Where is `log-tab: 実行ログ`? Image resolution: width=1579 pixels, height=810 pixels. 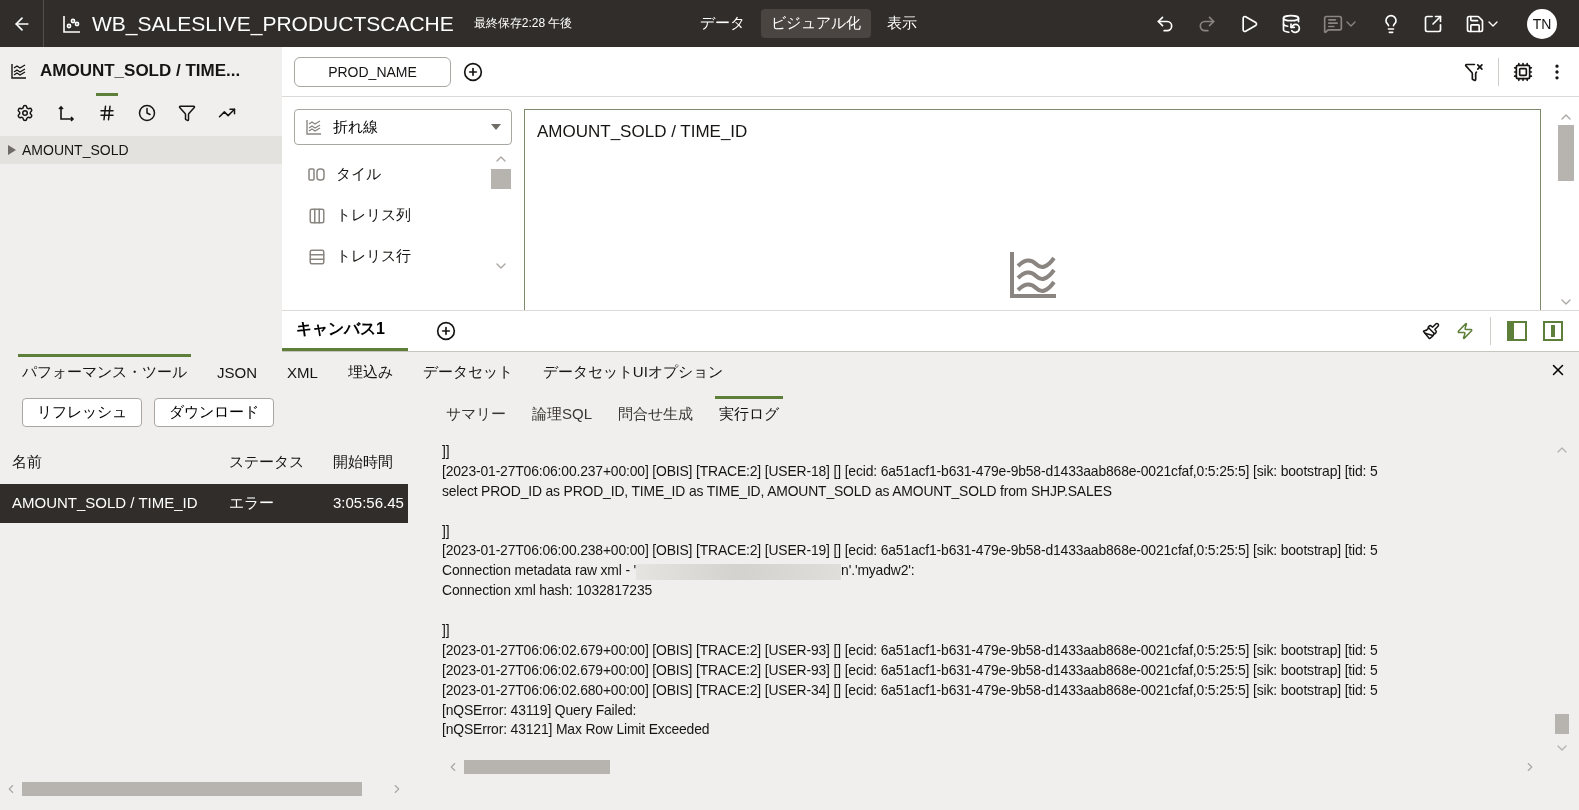
log-tab: 実行ログ is located at coordinates (749, 413).